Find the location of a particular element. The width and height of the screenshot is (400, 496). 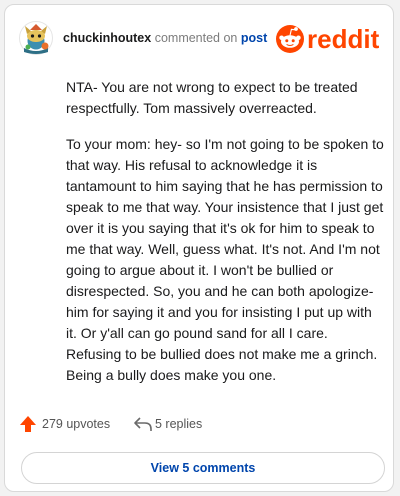

reddit-wordmark: reddit is located at coordinates (343, 39).